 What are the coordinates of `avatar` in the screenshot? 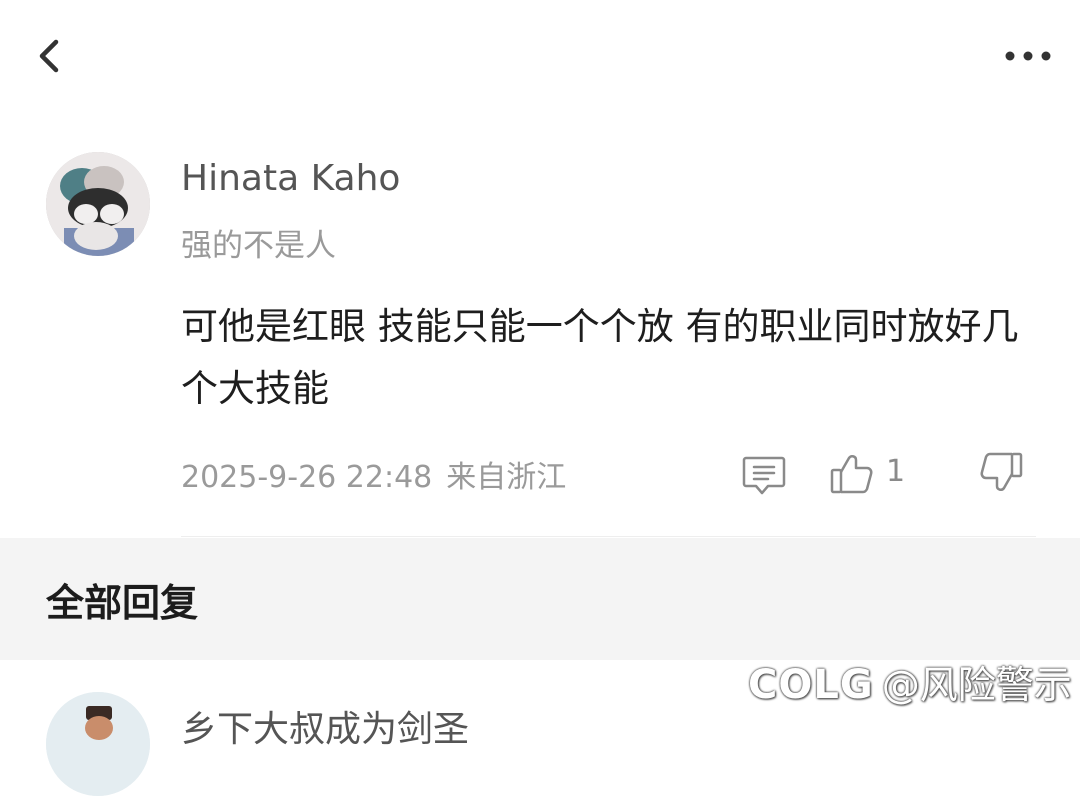 It's located at (98, 204).